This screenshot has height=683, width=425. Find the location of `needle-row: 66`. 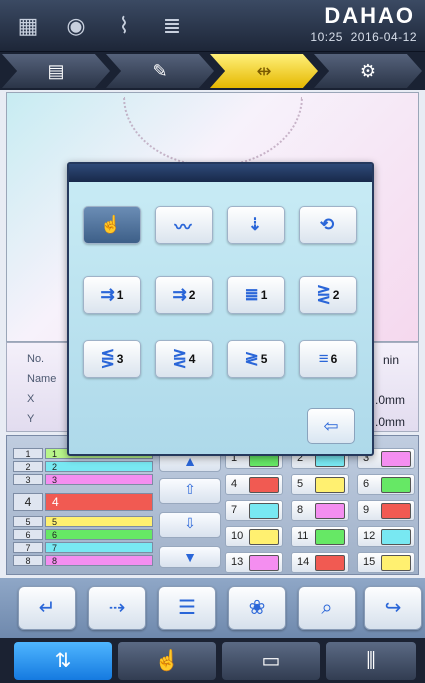

needle-row: 66 is located at coordinates (83, 534).